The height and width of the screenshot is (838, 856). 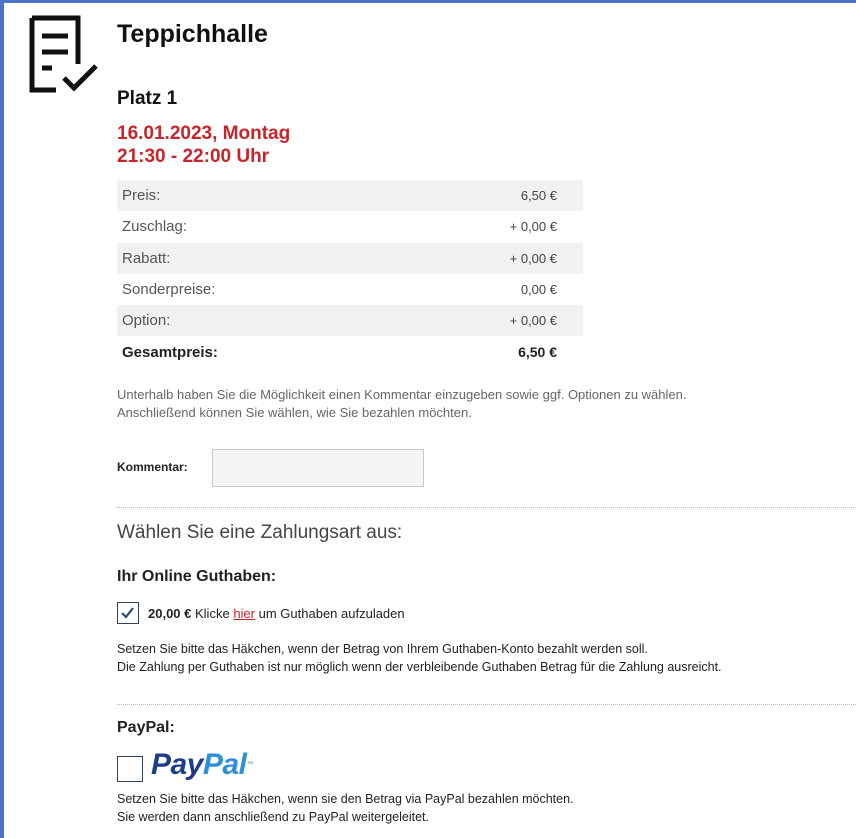 What do you see at coordinates (197, 576) in the screenshot?
I see `credit-heading: Ihr Online Guthaben:` at bounding box center [197, 576].